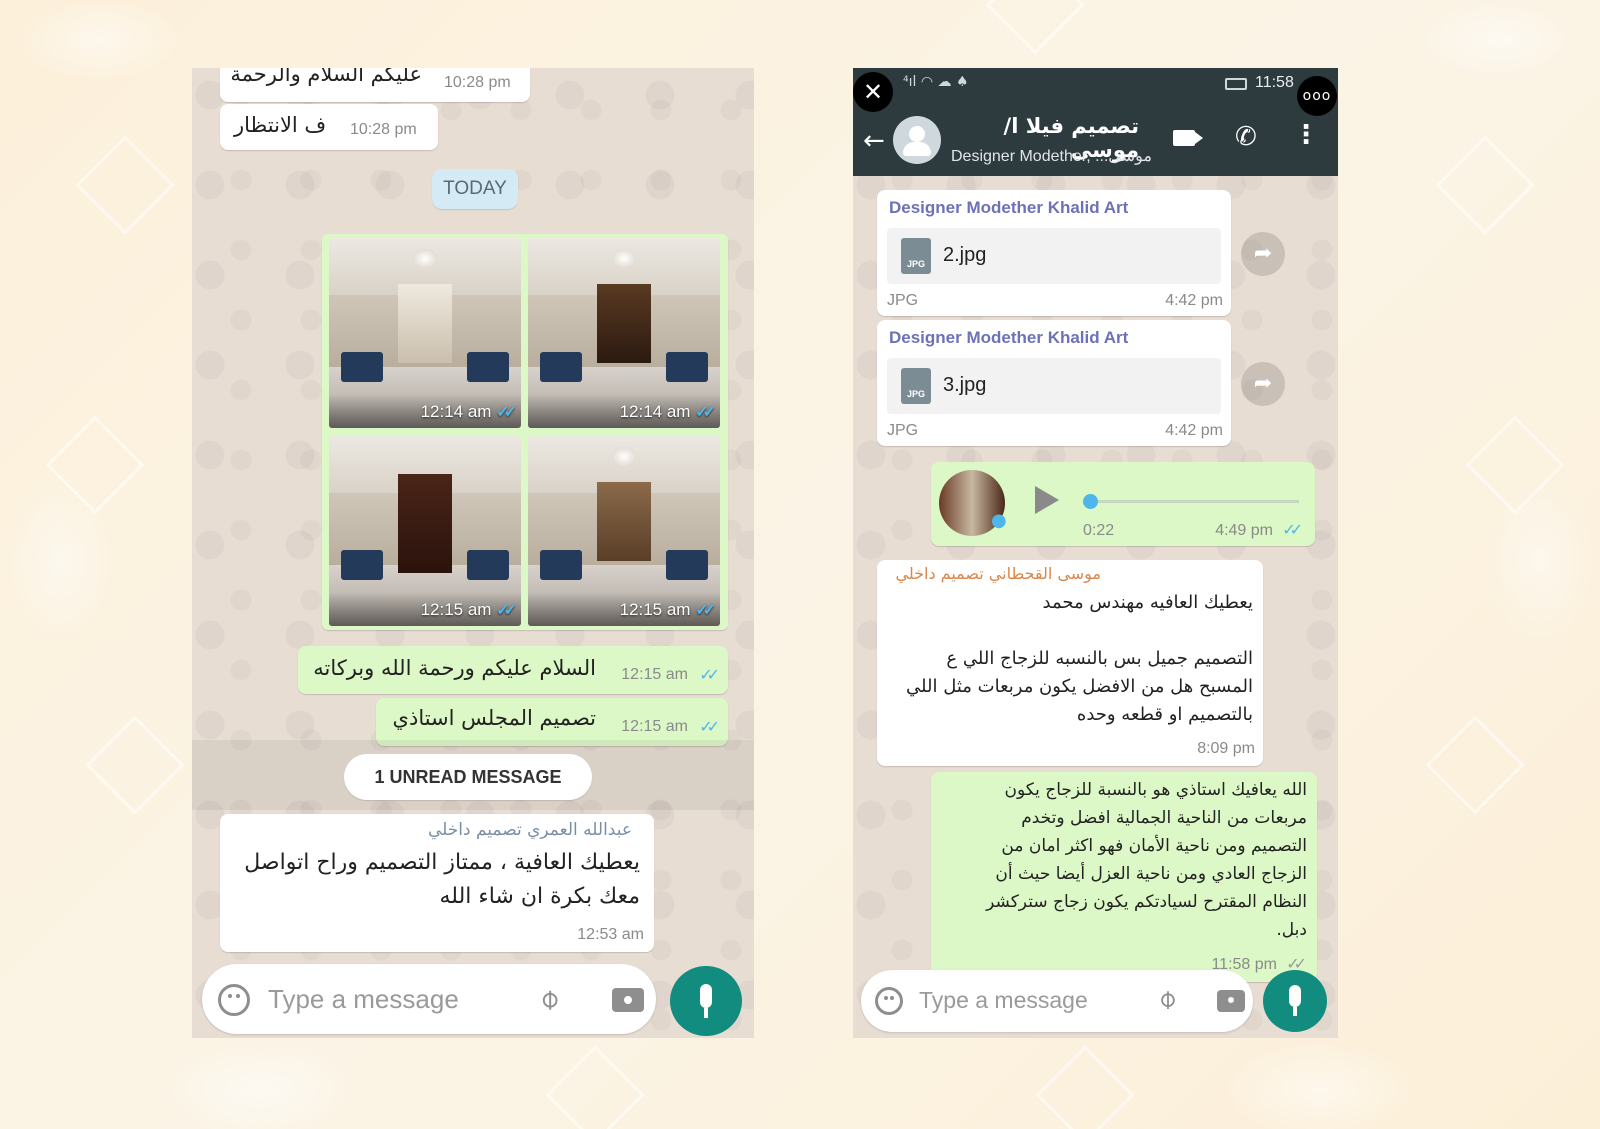 The height and width of the screenshot is (1129, 1600). Describe the element at coordinates (1047, 500) in the screenshot. I see `play-icon` at that location.